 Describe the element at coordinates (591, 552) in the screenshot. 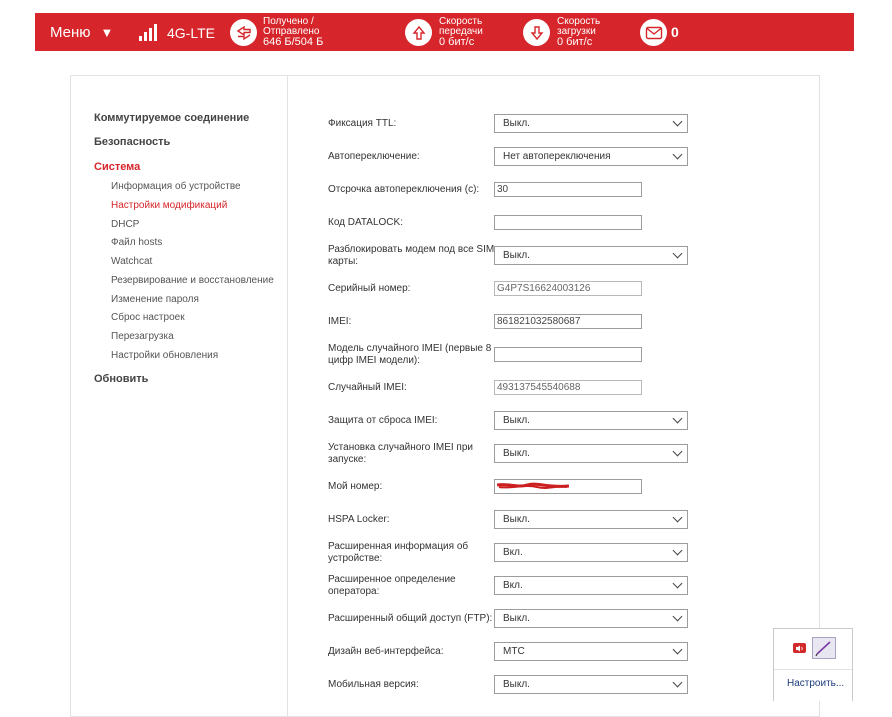

I see `extended-info-select: Вкл.` at that location.